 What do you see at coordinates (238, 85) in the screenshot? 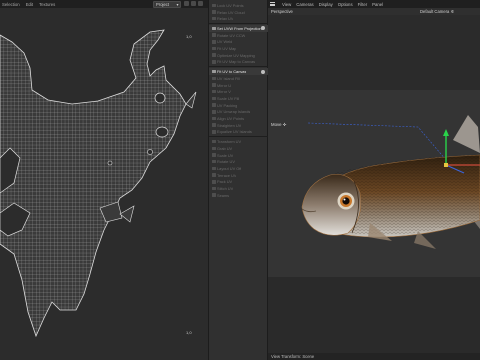
I see `tool-item: Mirror U` at bounding box center [238, 85].